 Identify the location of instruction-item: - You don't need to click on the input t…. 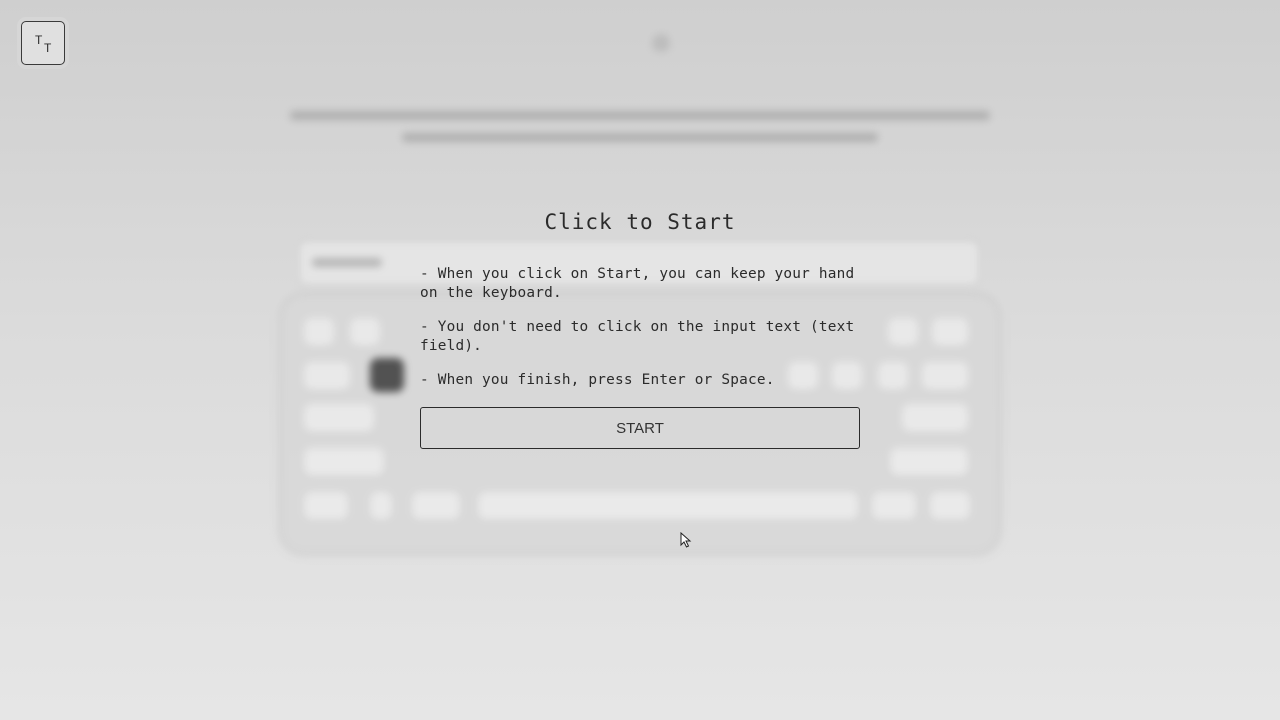
(637, 336).